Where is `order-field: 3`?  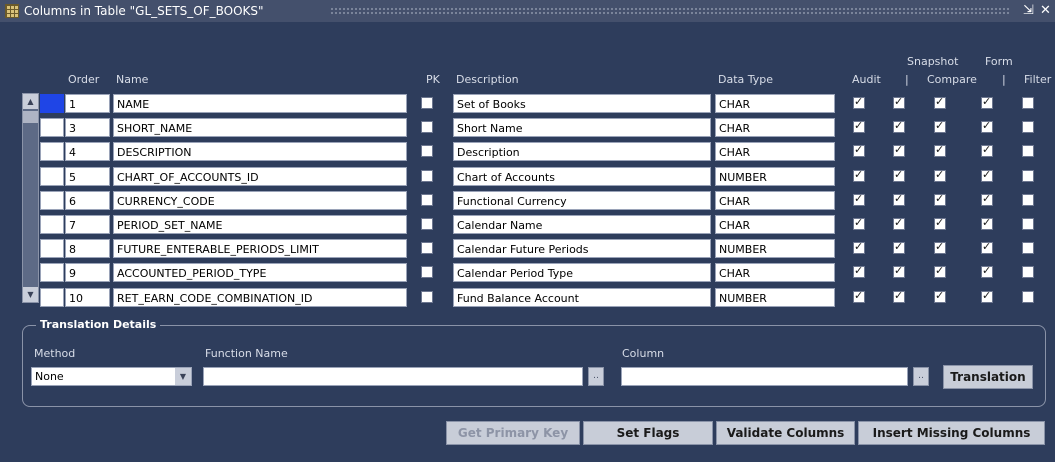
order-field: 3 is located at coordinates (87, 127).